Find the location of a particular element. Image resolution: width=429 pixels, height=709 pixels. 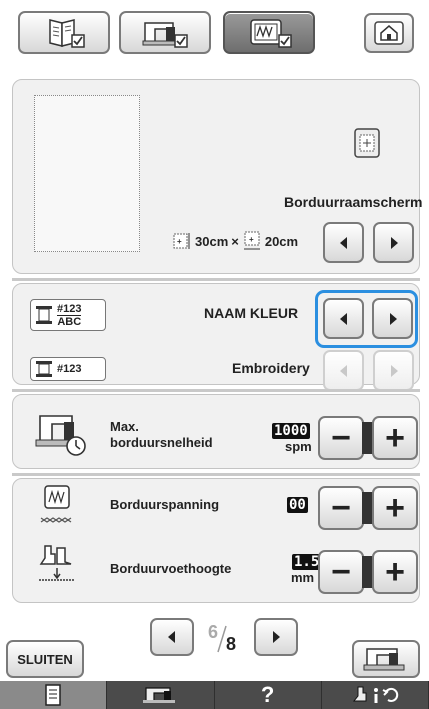

bottom-settings-button is located at coordinates (54, 695).